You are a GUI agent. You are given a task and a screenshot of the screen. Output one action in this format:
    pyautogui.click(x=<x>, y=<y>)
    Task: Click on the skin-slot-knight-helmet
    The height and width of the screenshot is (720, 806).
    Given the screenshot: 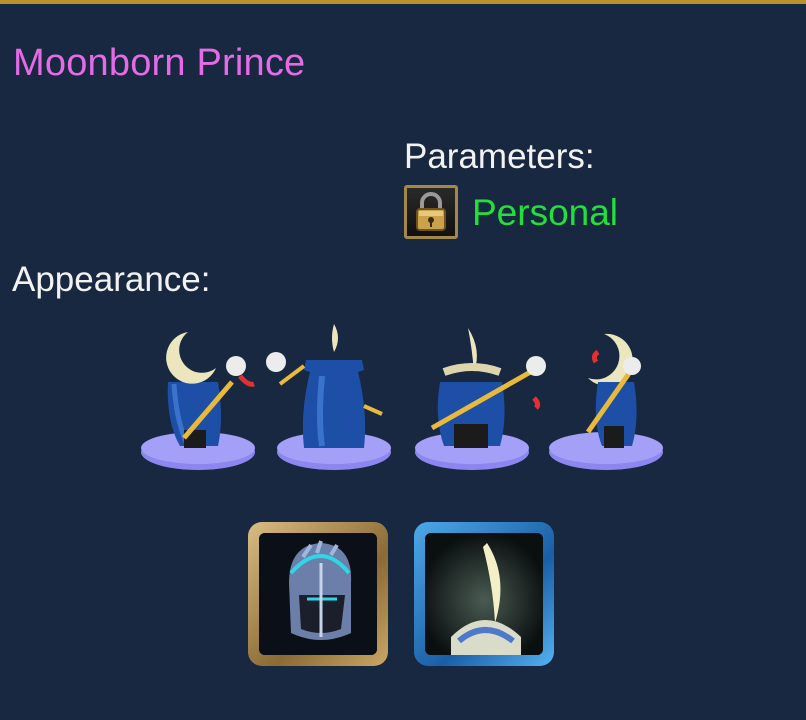 What is the action you would take?
    pyautogui.click(x=318, y=594)
    